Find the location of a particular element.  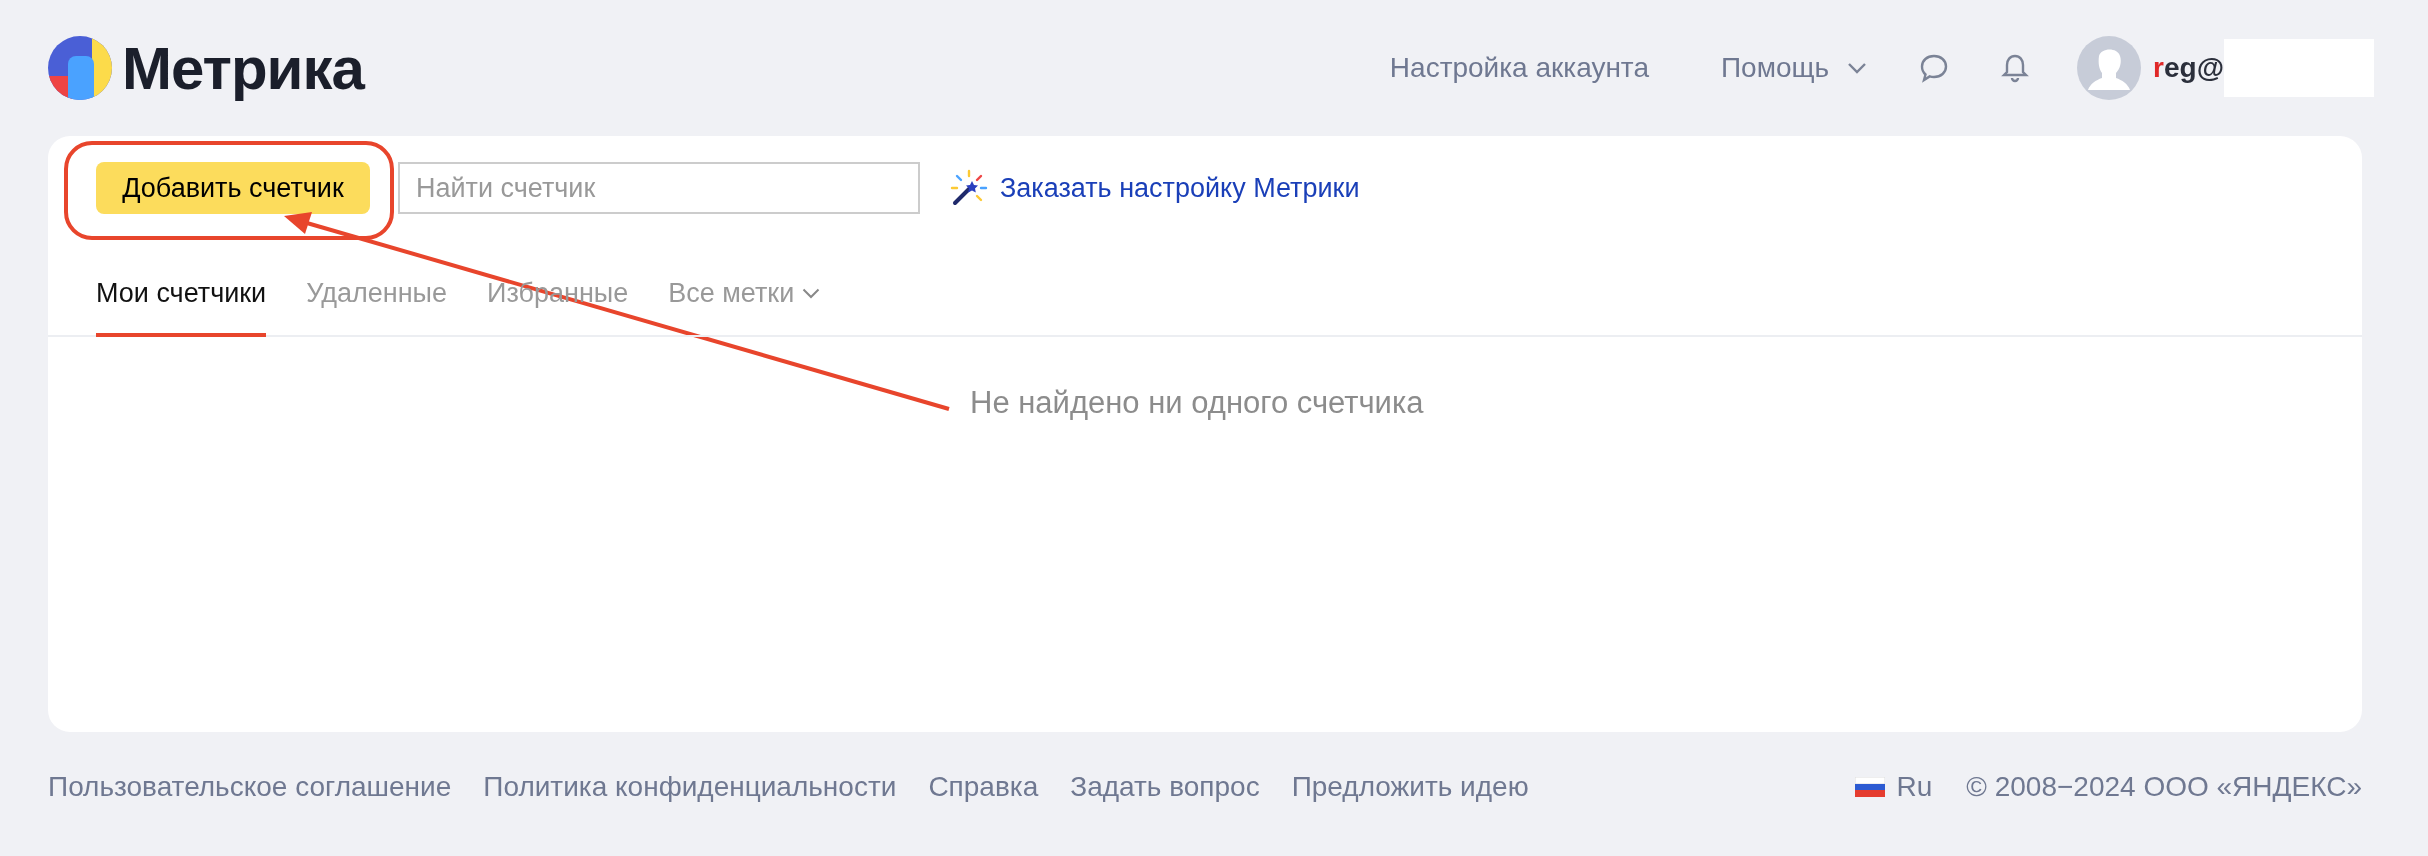

search-field: Найти счетчик is located at coordinates (659, 188).